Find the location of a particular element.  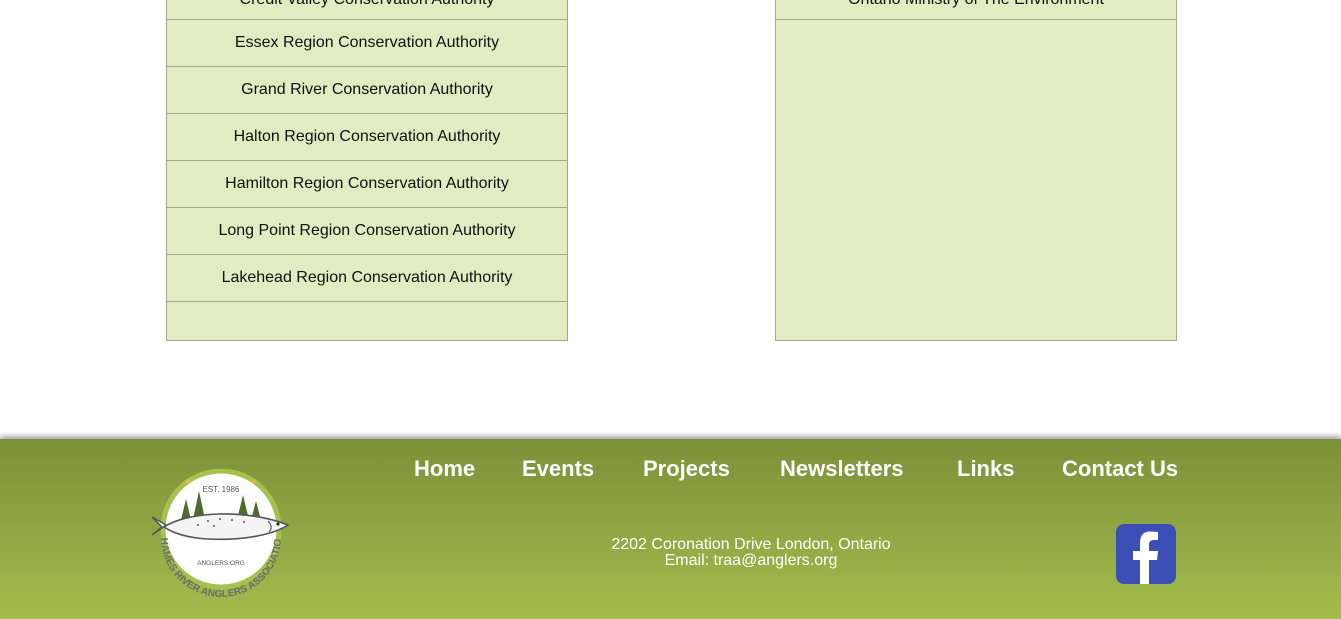

link-label: Ontario Ministry of The Environment is located at coordinates (976, 4).